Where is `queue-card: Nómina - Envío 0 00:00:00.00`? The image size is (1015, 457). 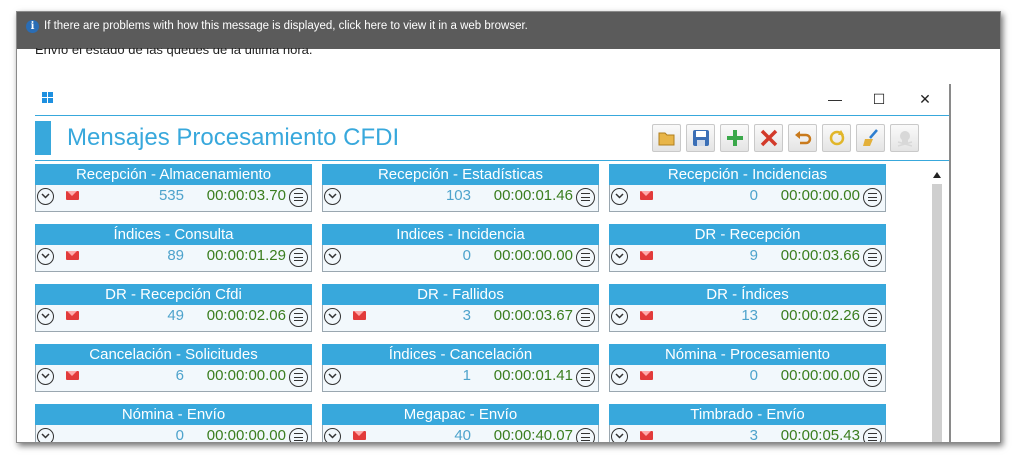 queue-card: Nómina - Envío 0 00:00:00.00 is located at coordinates (173, 423).